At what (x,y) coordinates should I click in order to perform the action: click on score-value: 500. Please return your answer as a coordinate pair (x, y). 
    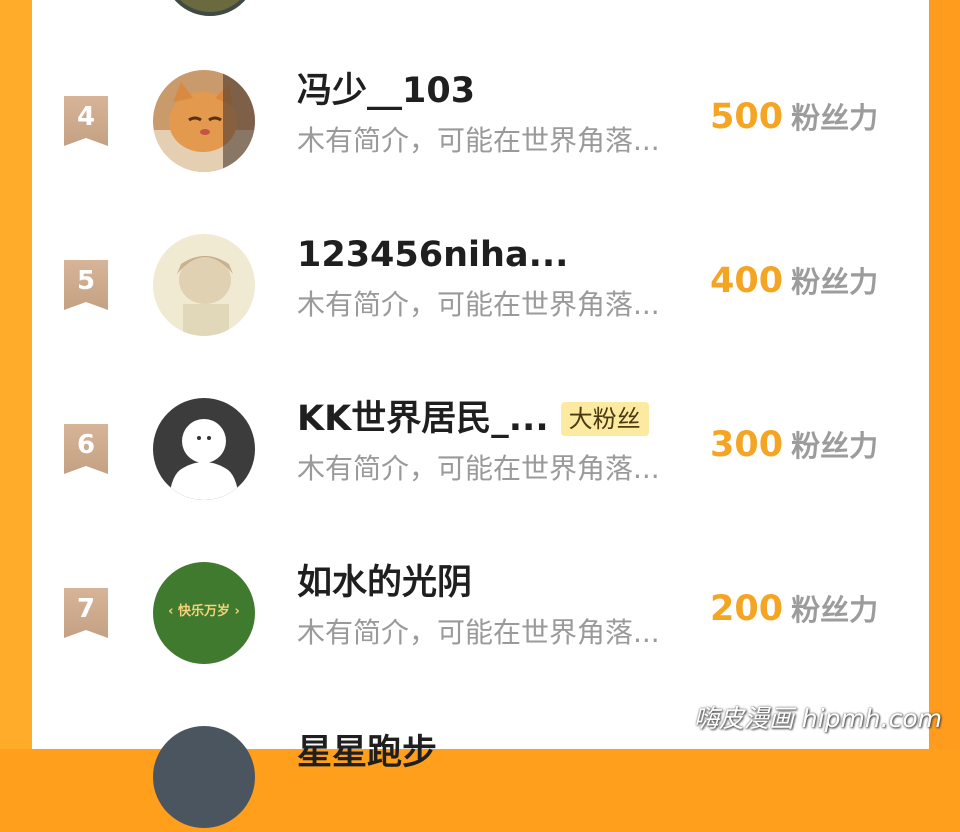
    Looking at the image, I should click on (746, 117).